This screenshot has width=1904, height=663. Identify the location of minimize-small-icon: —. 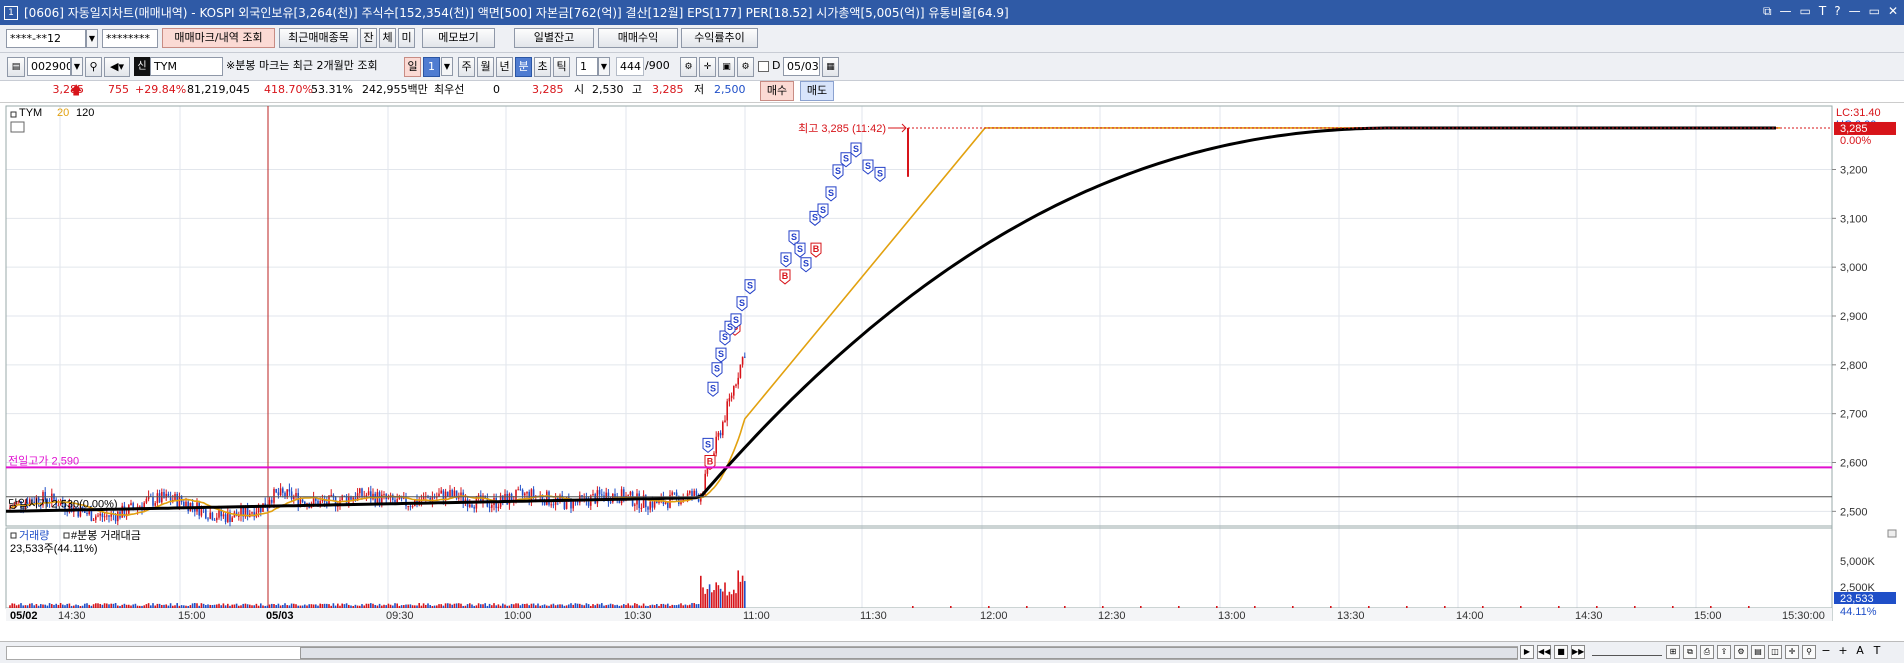
(1786, 11).